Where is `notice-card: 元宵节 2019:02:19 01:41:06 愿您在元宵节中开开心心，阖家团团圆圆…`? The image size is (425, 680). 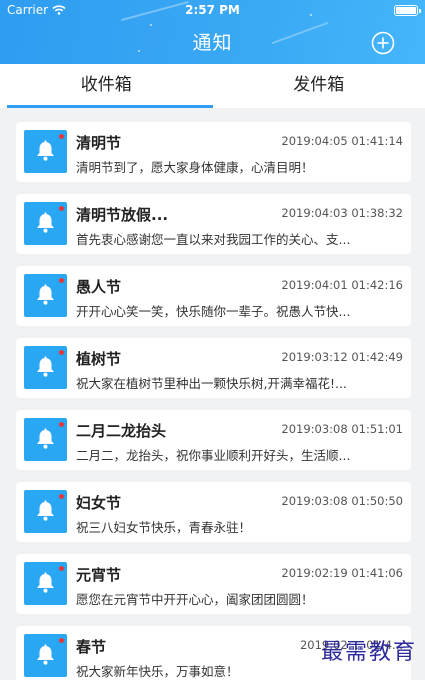
notice-card: 元宵节 2019:02:19 01:41:06 愿您在元宵节中开开心心，阖家团团圆圆… is located at coordinates (213, 584).